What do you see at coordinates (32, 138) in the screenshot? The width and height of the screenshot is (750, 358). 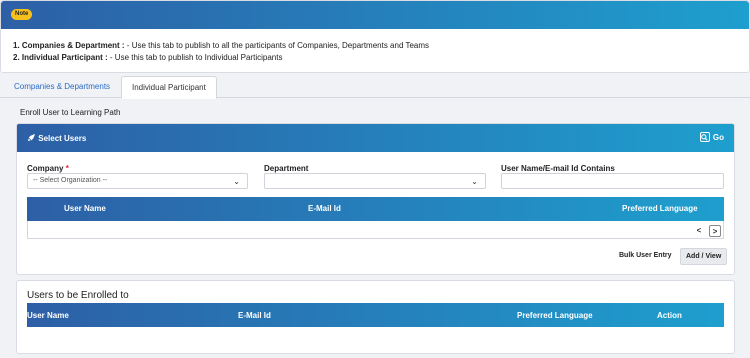 I see `rocket-icon` at bounding box center [32, 138].